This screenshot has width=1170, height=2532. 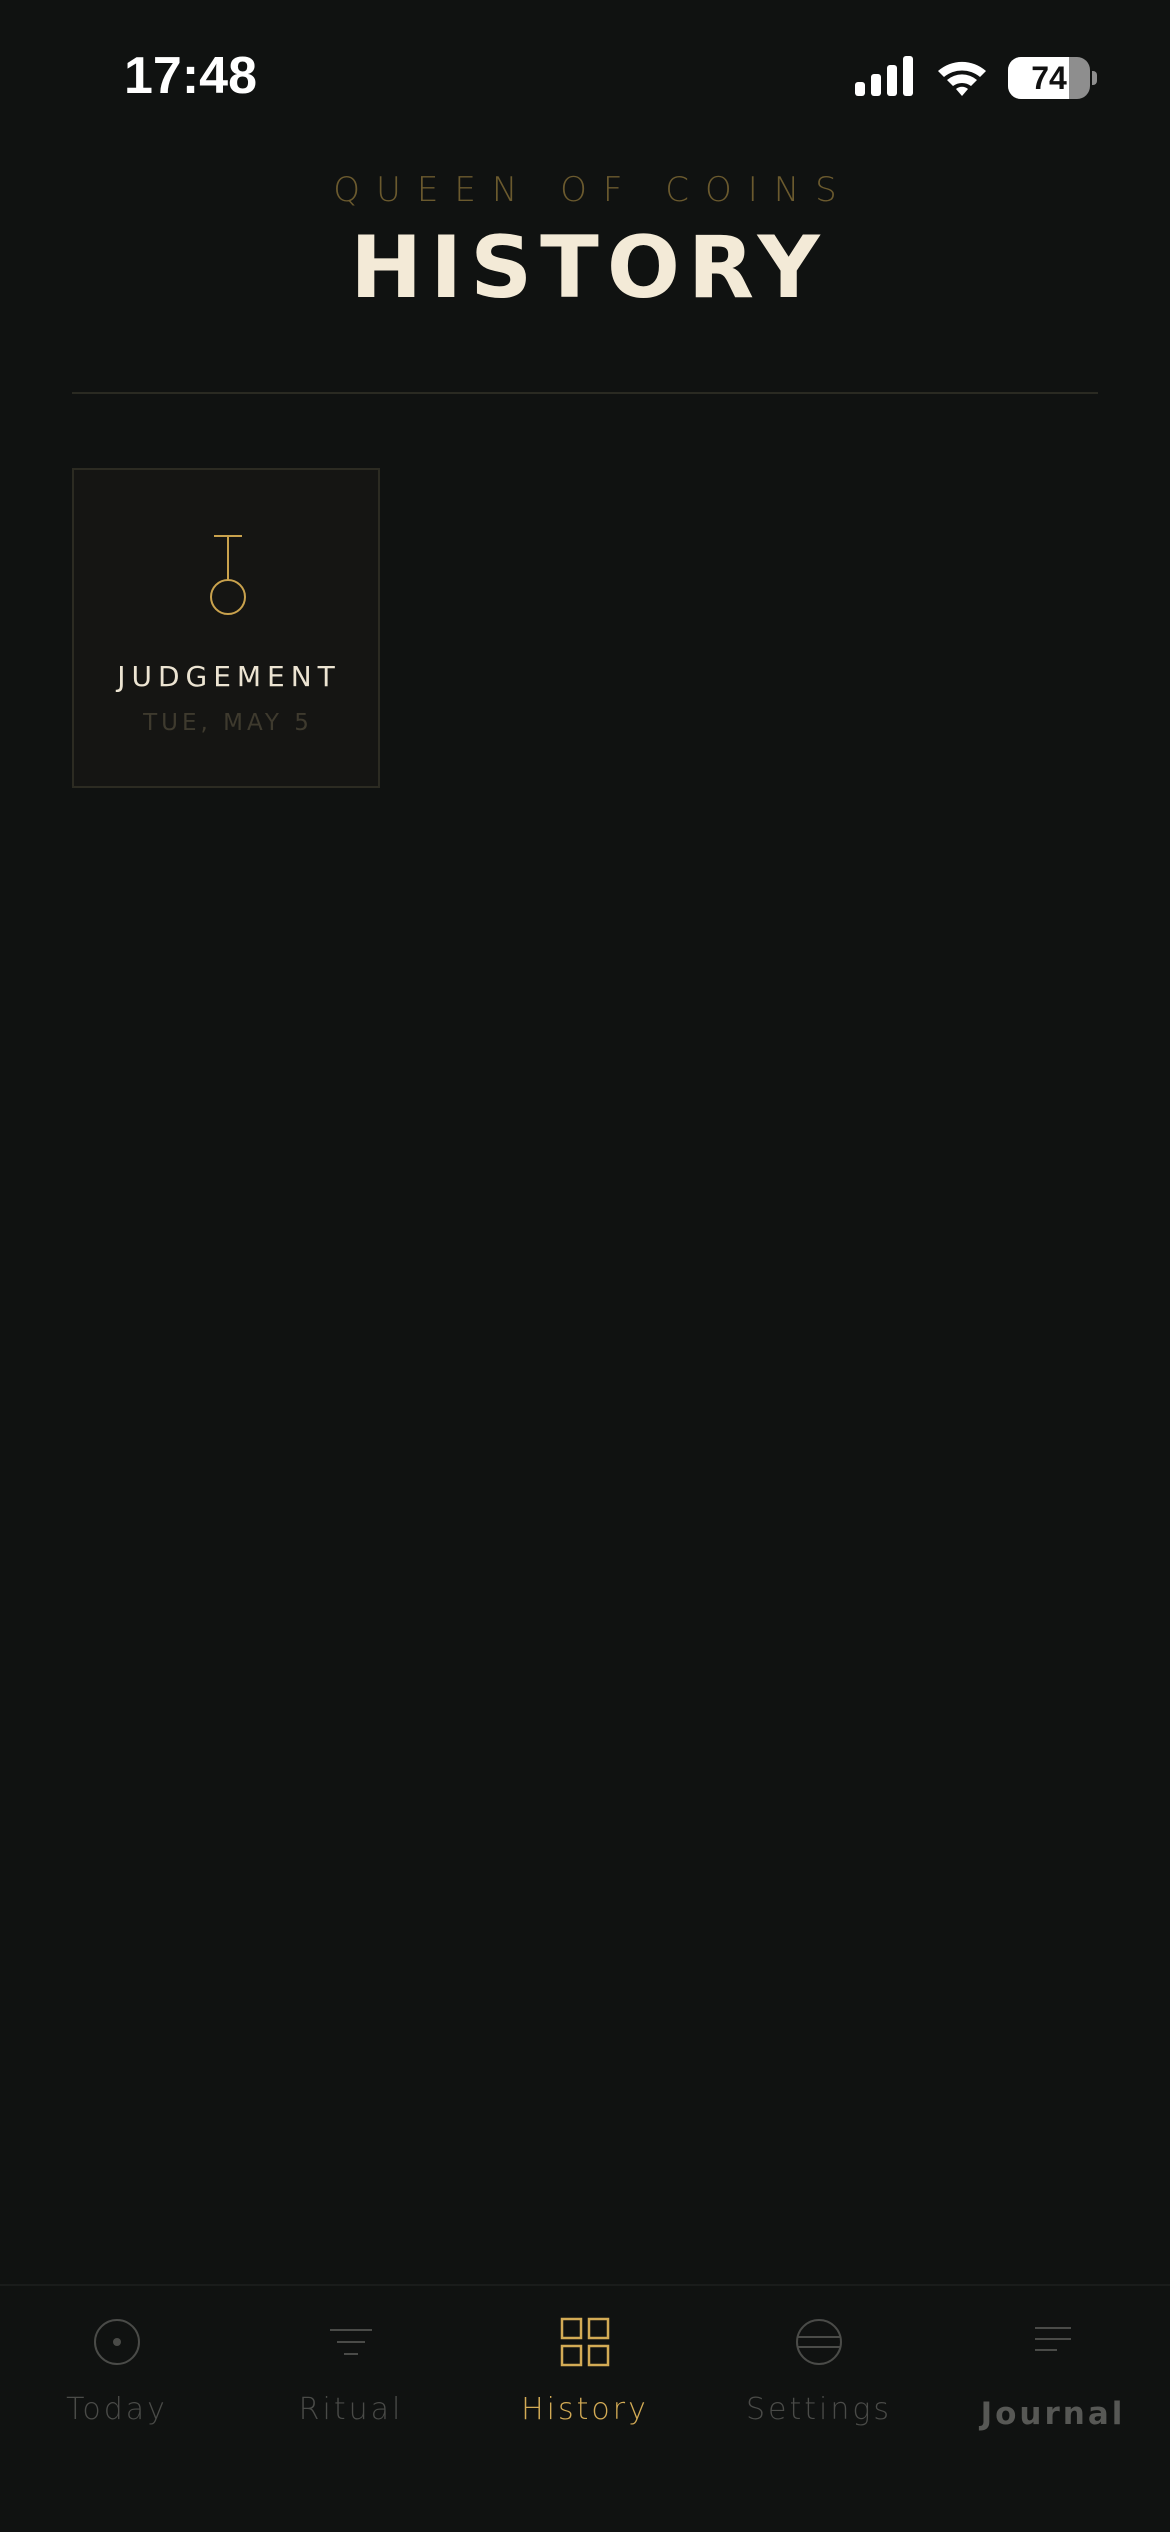 I want to click on text-lines-icon, so click(x=1053, y=2339).